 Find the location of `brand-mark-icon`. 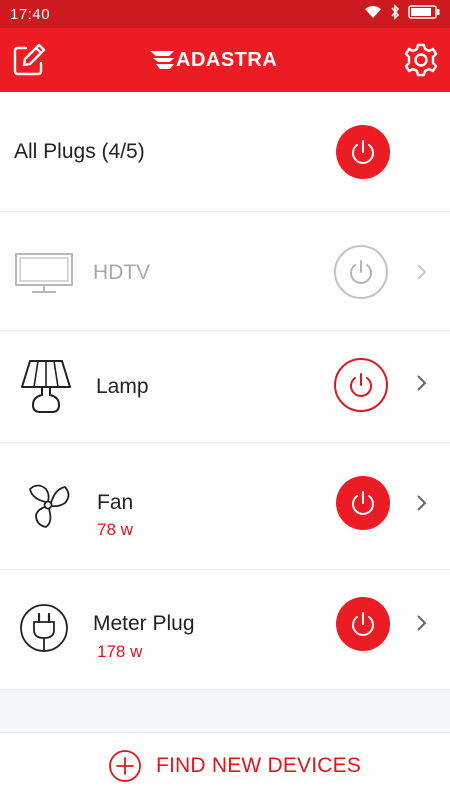

brand-mark-icon is located at coordinates (162, 60).